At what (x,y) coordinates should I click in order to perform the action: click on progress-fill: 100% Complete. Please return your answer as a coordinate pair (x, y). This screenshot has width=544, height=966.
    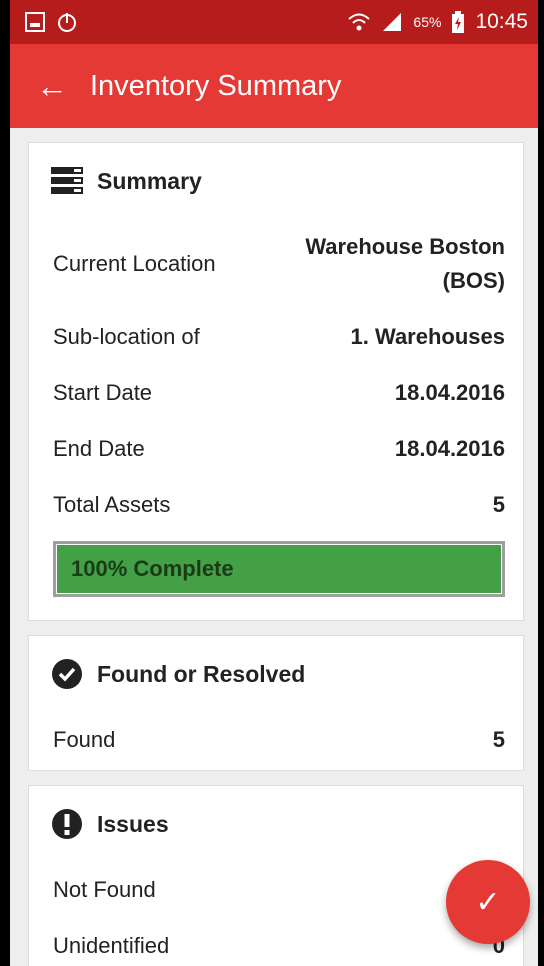
    Looking at the image, I should click on (279, 569).